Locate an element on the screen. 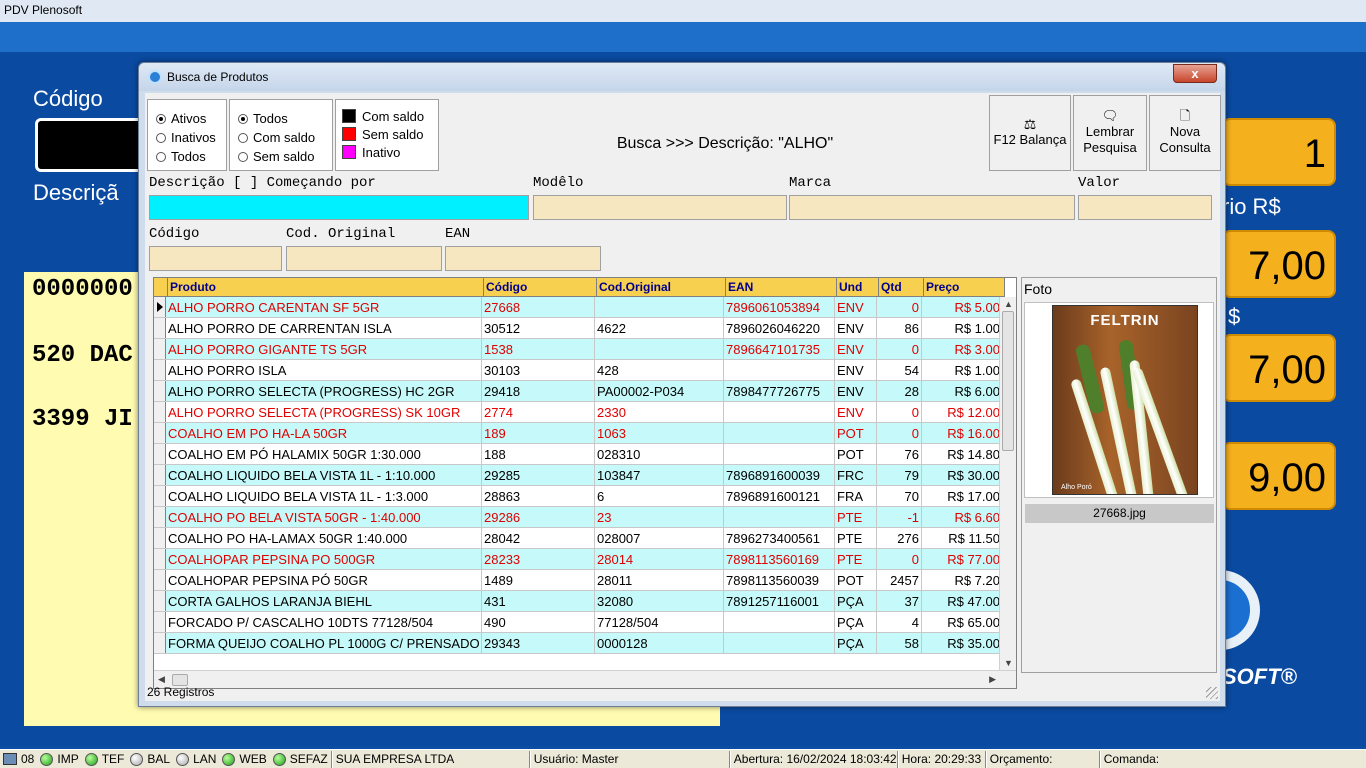 This screenshot has width=1366, height=768. vertical-scroll-thumb is located at coordinates (1008, 381).